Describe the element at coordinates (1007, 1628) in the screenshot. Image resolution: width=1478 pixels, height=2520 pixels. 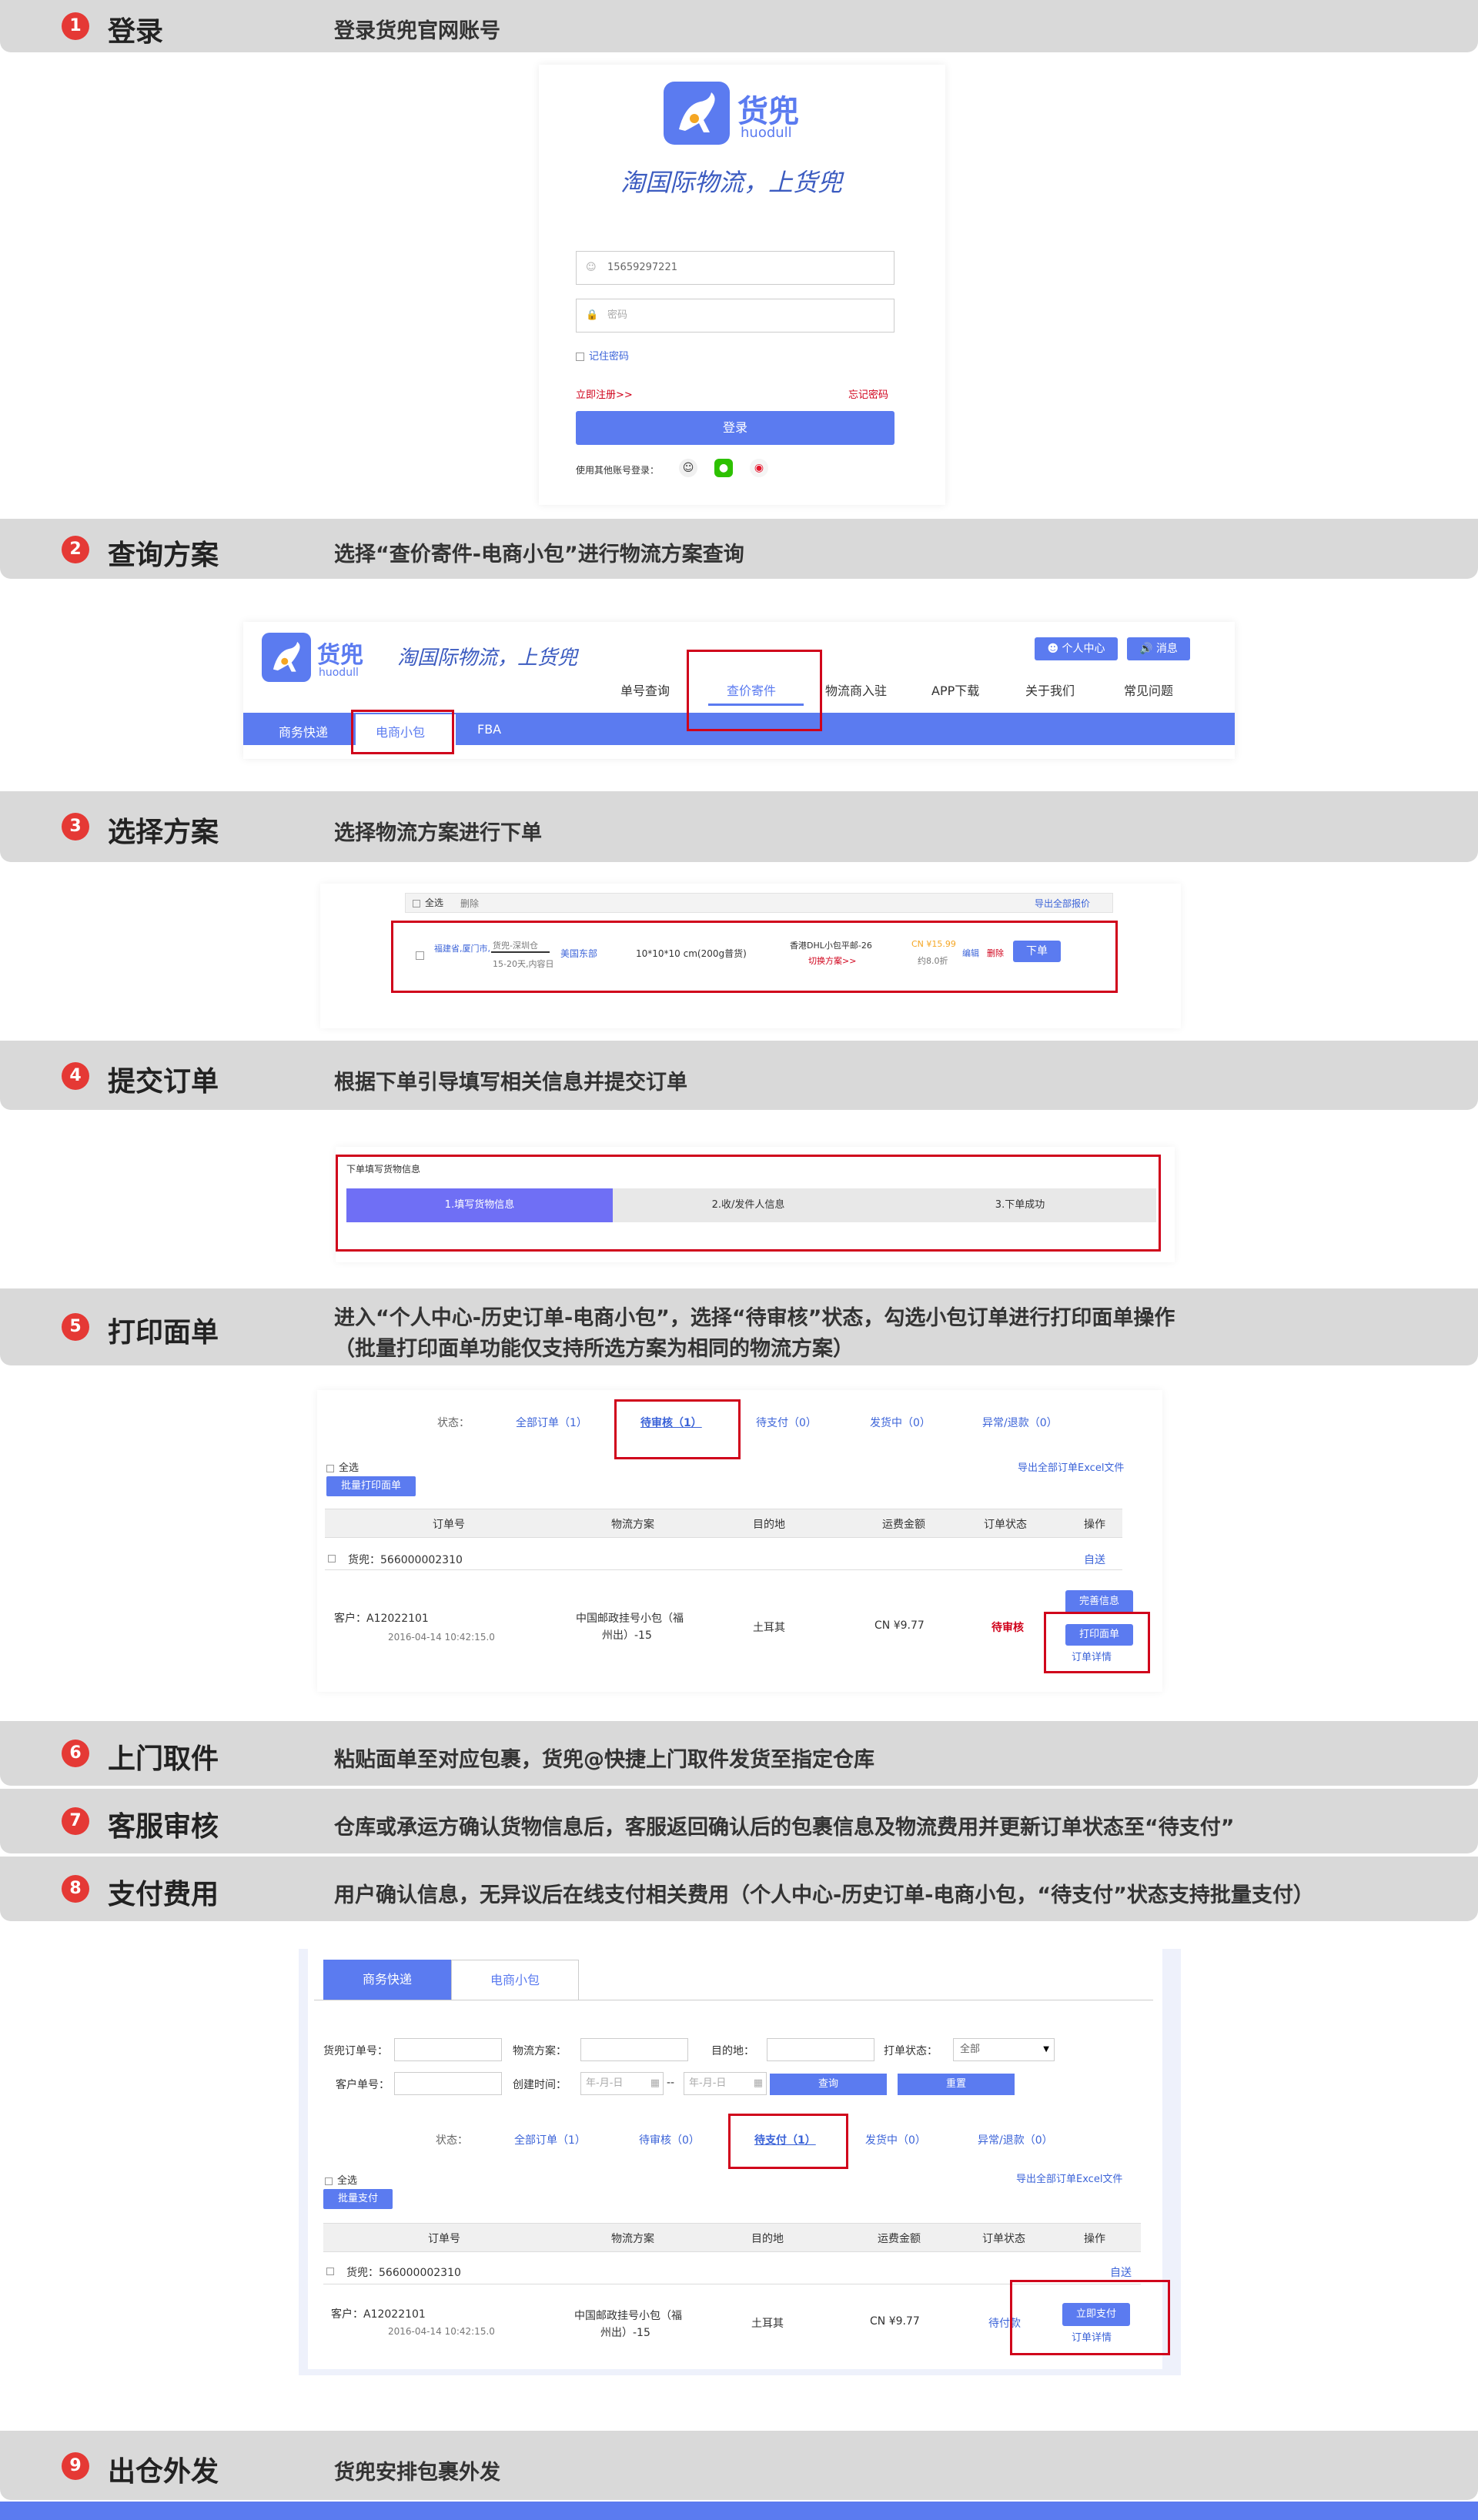
I see `order-status: 待审核` at that location.